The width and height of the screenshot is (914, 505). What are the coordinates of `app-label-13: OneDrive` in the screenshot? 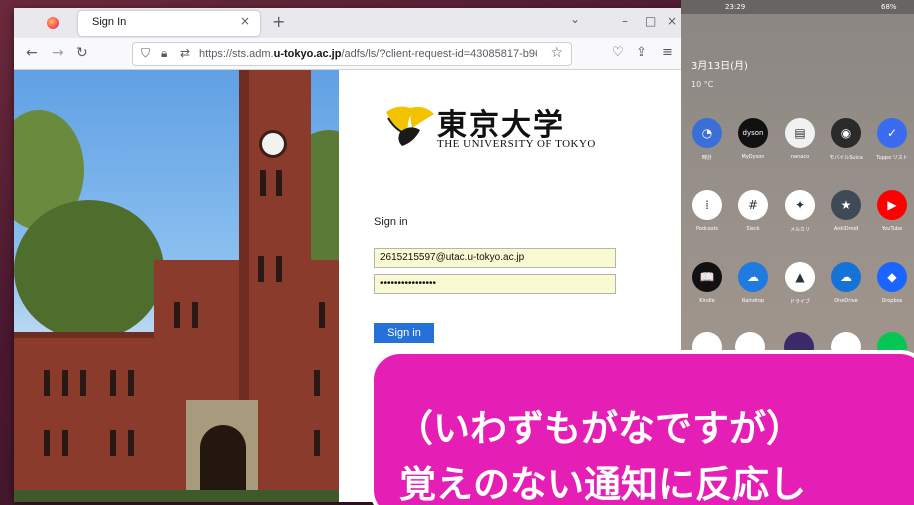 It's located at (846, 301).